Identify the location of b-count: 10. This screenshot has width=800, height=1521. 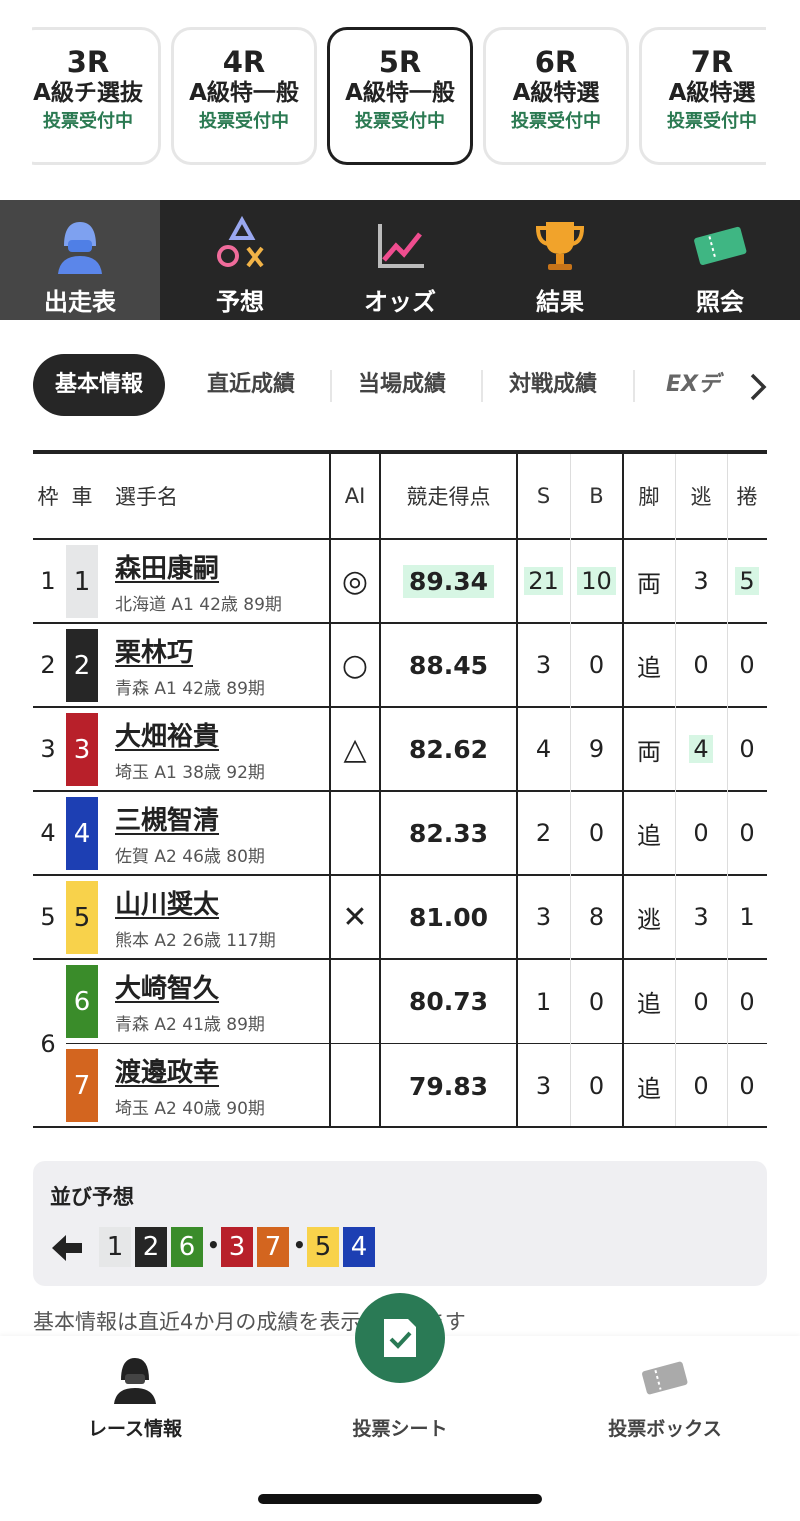
(596, 581).